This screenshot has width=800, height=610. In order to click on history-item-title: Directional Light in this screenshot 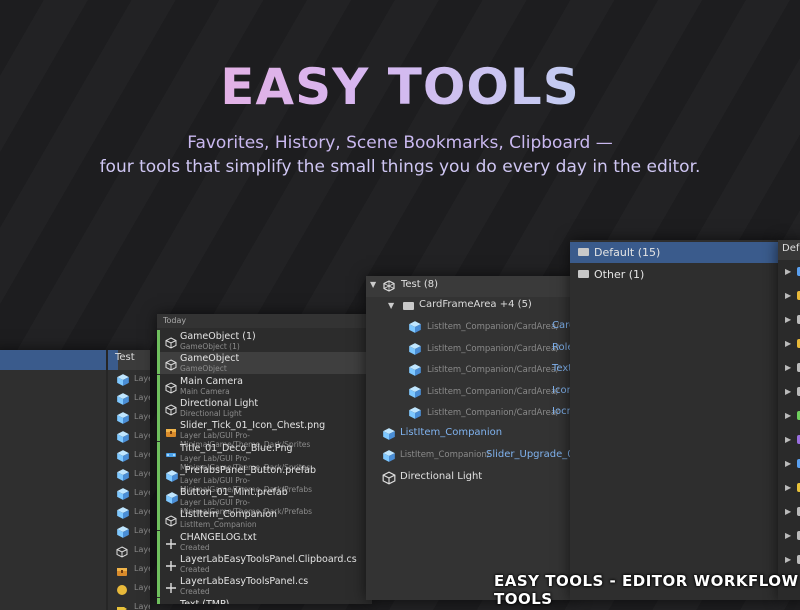, I will do `click(219, 403)`.